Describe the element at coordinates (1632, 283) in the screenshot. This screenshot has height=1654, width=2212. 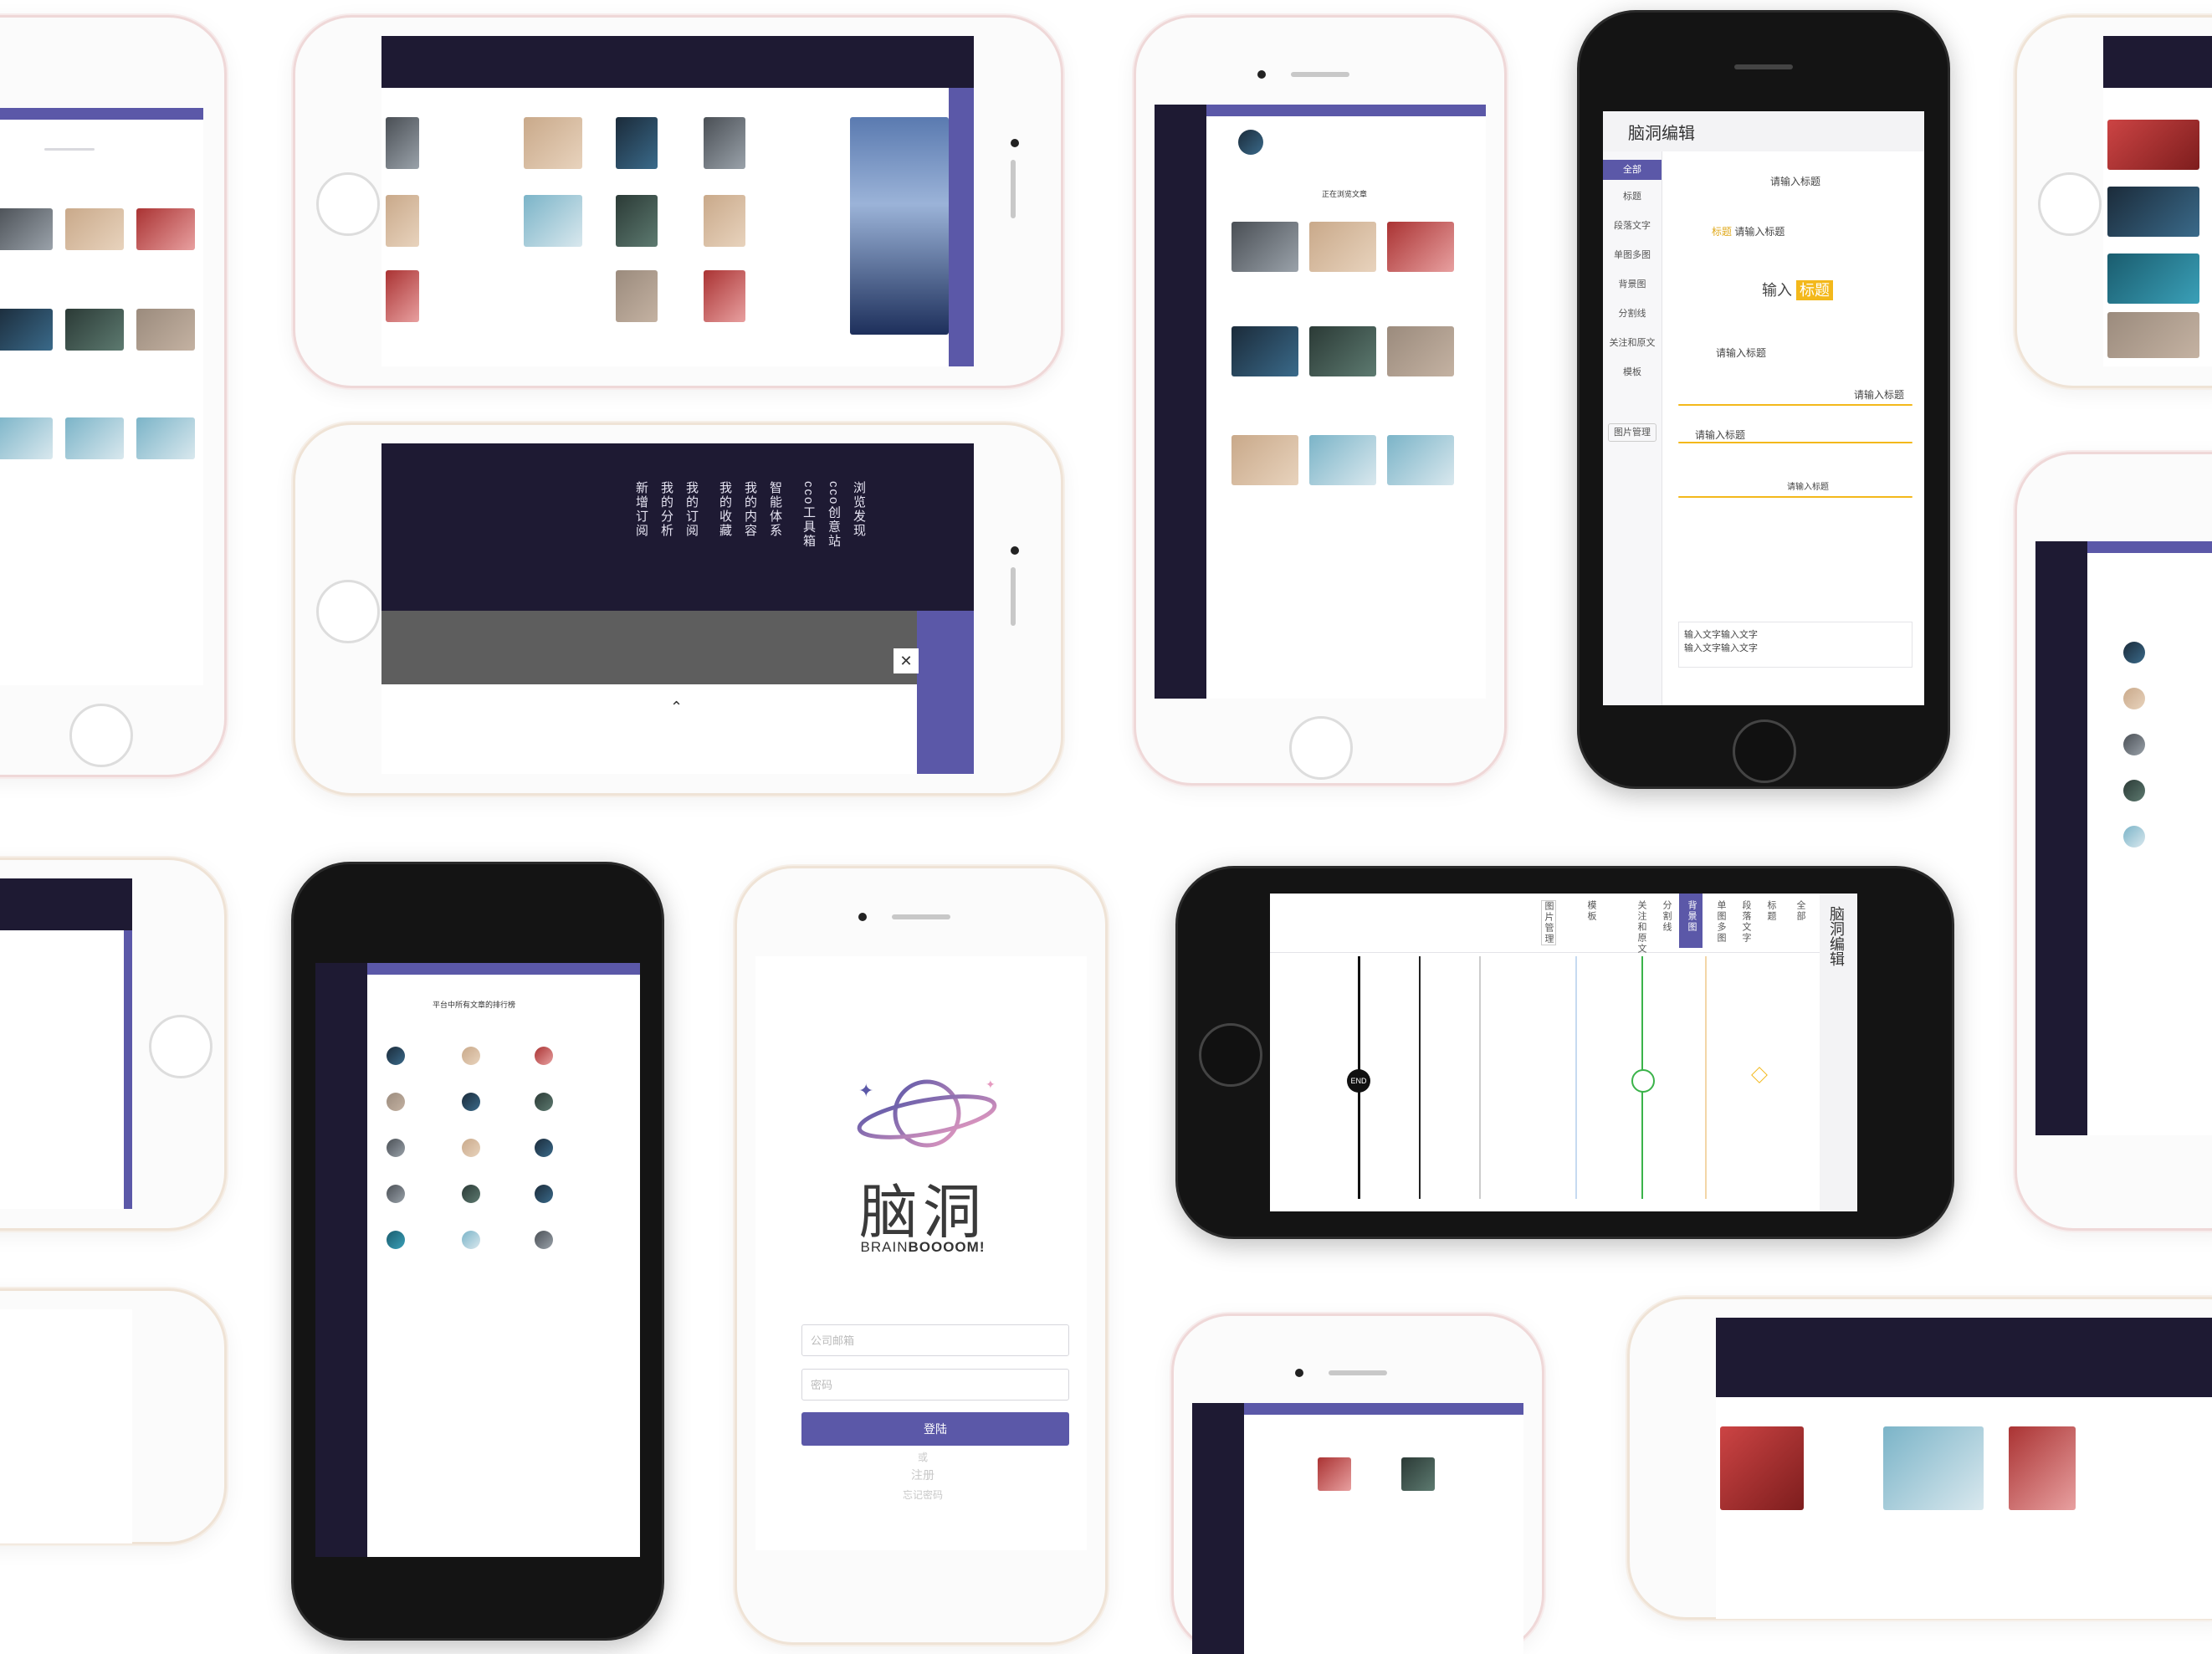
I see `menu-background: 背景图` at that location.